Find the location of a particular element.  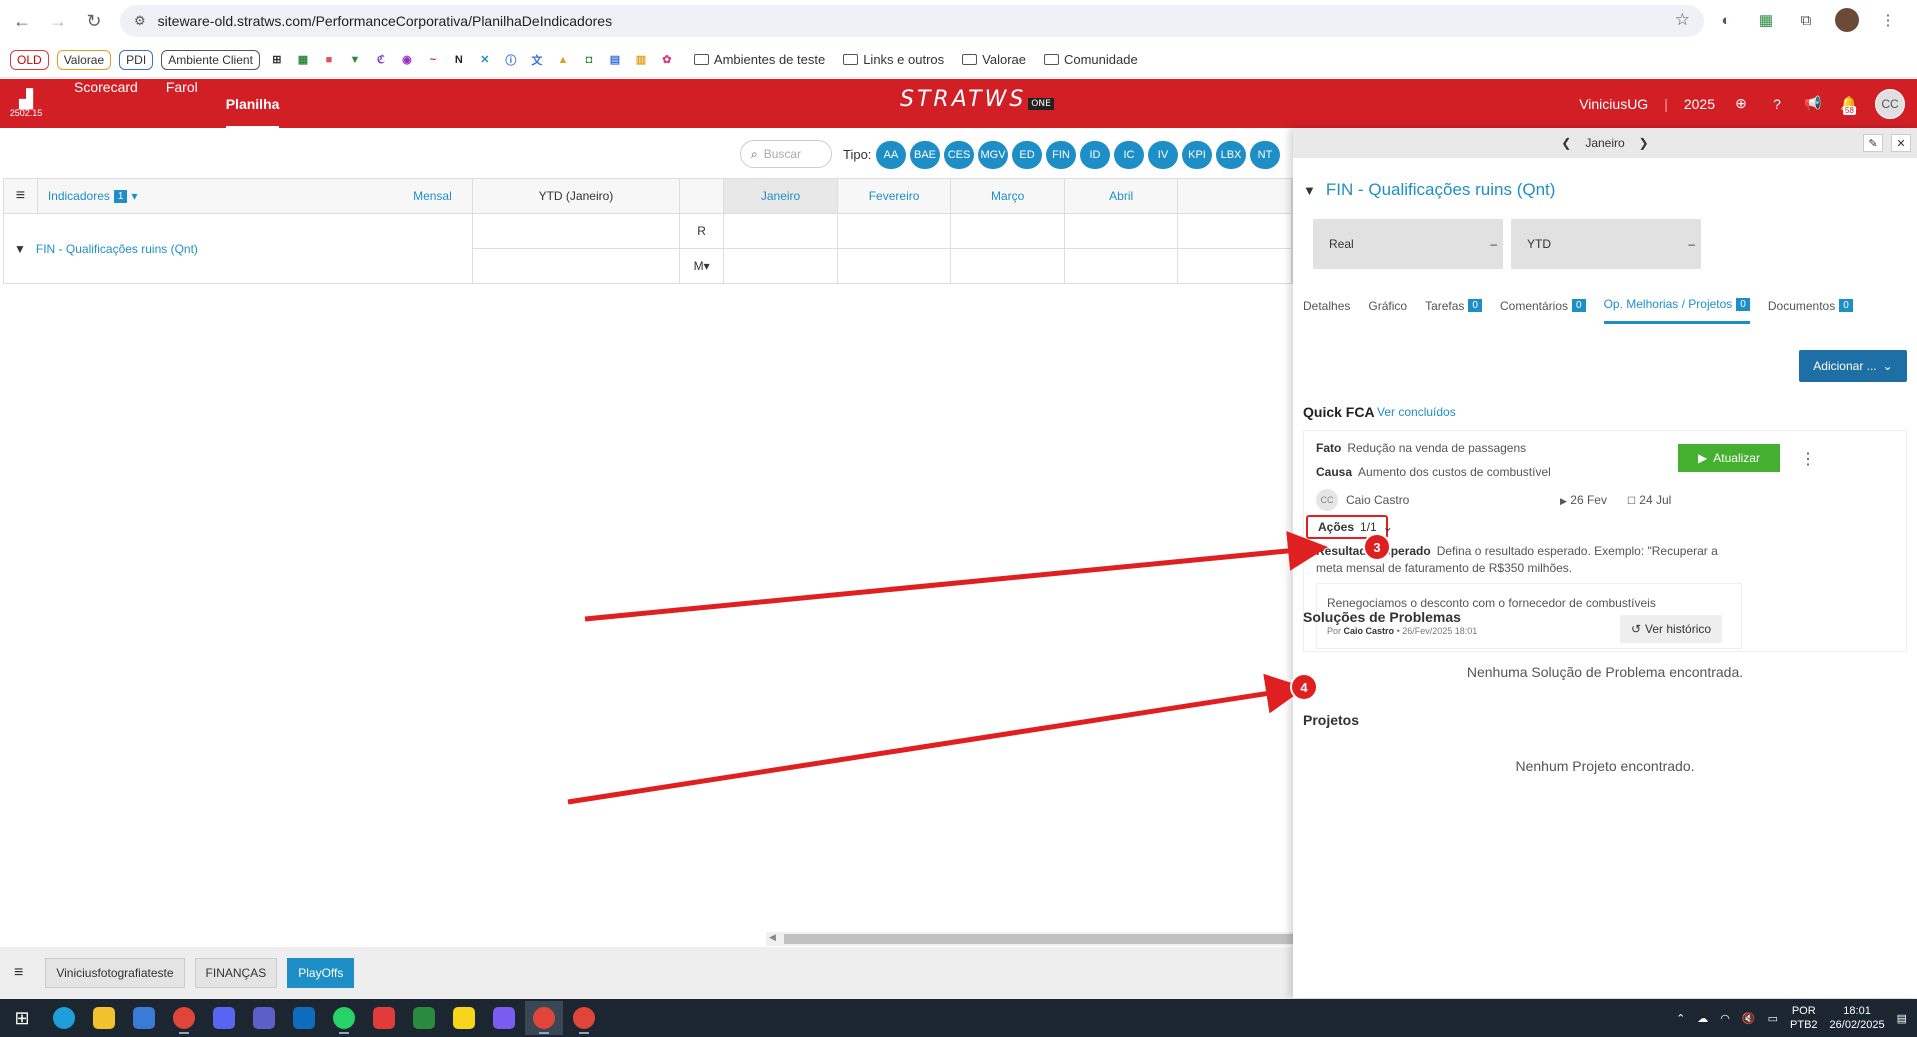

copilot-icon is located at coordinates (504, 1018).